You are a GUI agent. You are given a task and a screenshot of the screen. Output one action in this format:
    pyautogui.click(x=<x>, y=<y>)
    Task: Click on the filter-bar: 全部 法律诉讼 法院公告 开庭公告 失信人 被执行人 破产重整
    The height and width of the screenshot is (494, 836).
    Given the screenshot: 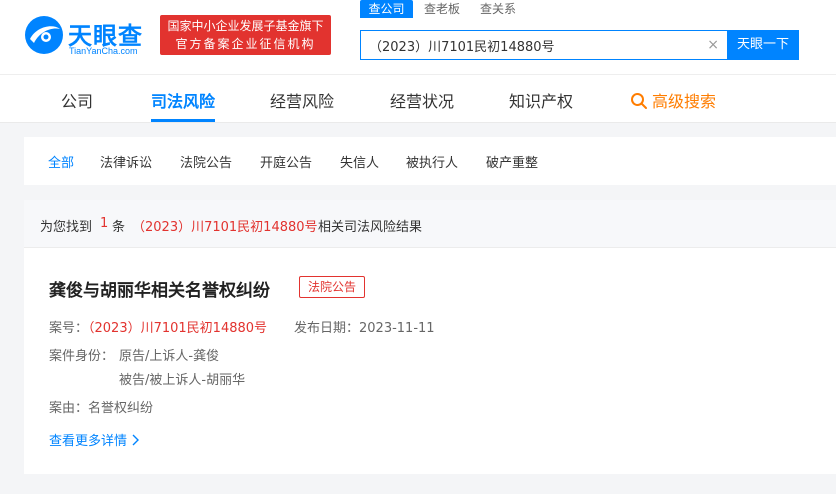 What is the action you would take?
    pyautogui.click(x=430, y=161)
    